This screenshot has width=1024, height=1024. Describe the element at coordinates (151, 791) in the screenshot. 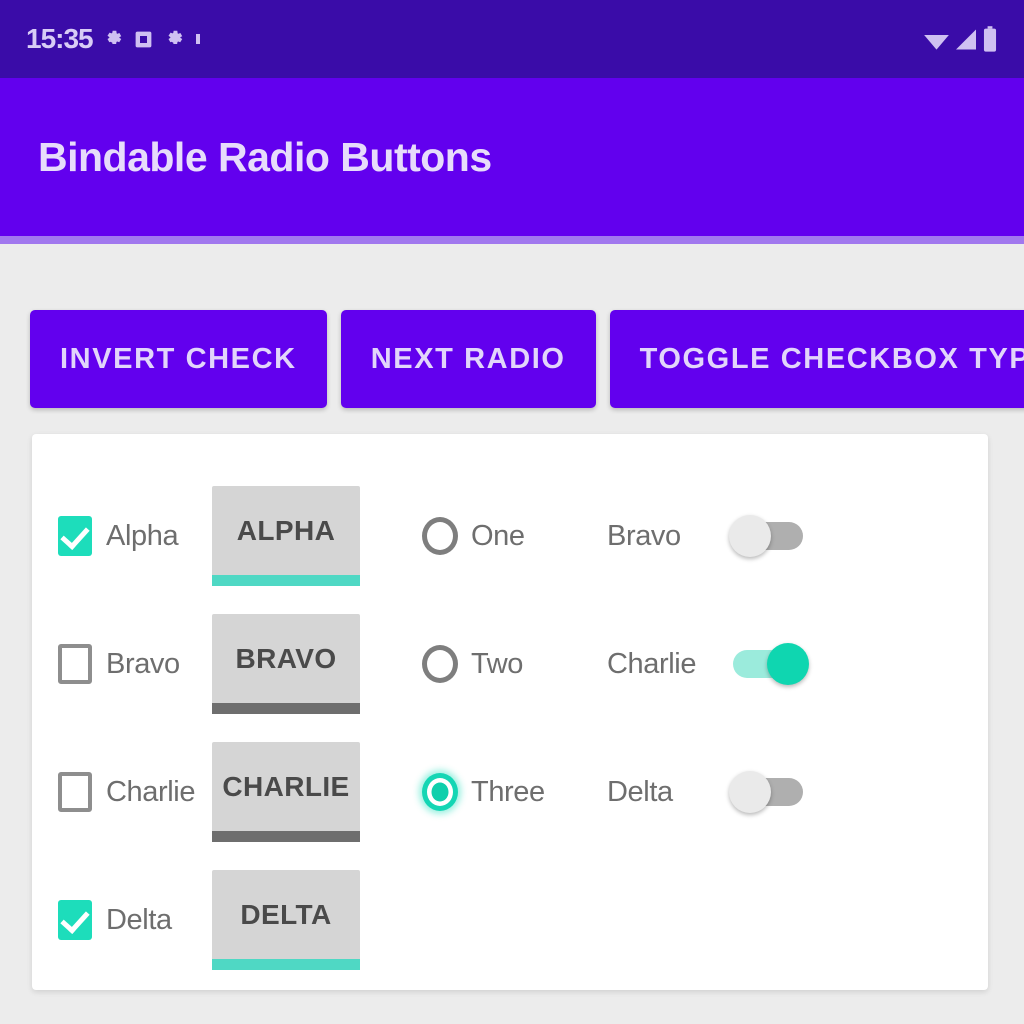

I see `checkbox-charlie-label: Charlie` at that location.